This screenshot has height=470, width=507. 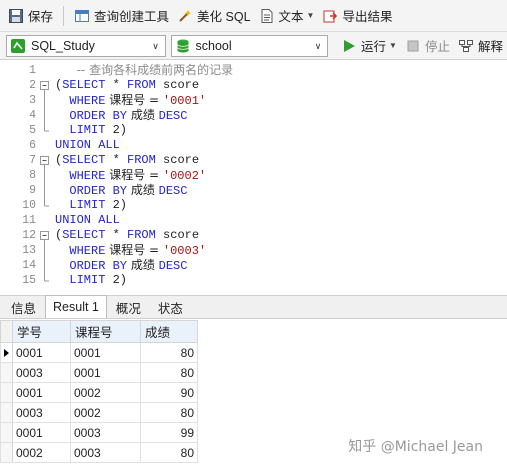 I want to click on editor-line: 11 UNION ALL, so click(x=253, y=220).